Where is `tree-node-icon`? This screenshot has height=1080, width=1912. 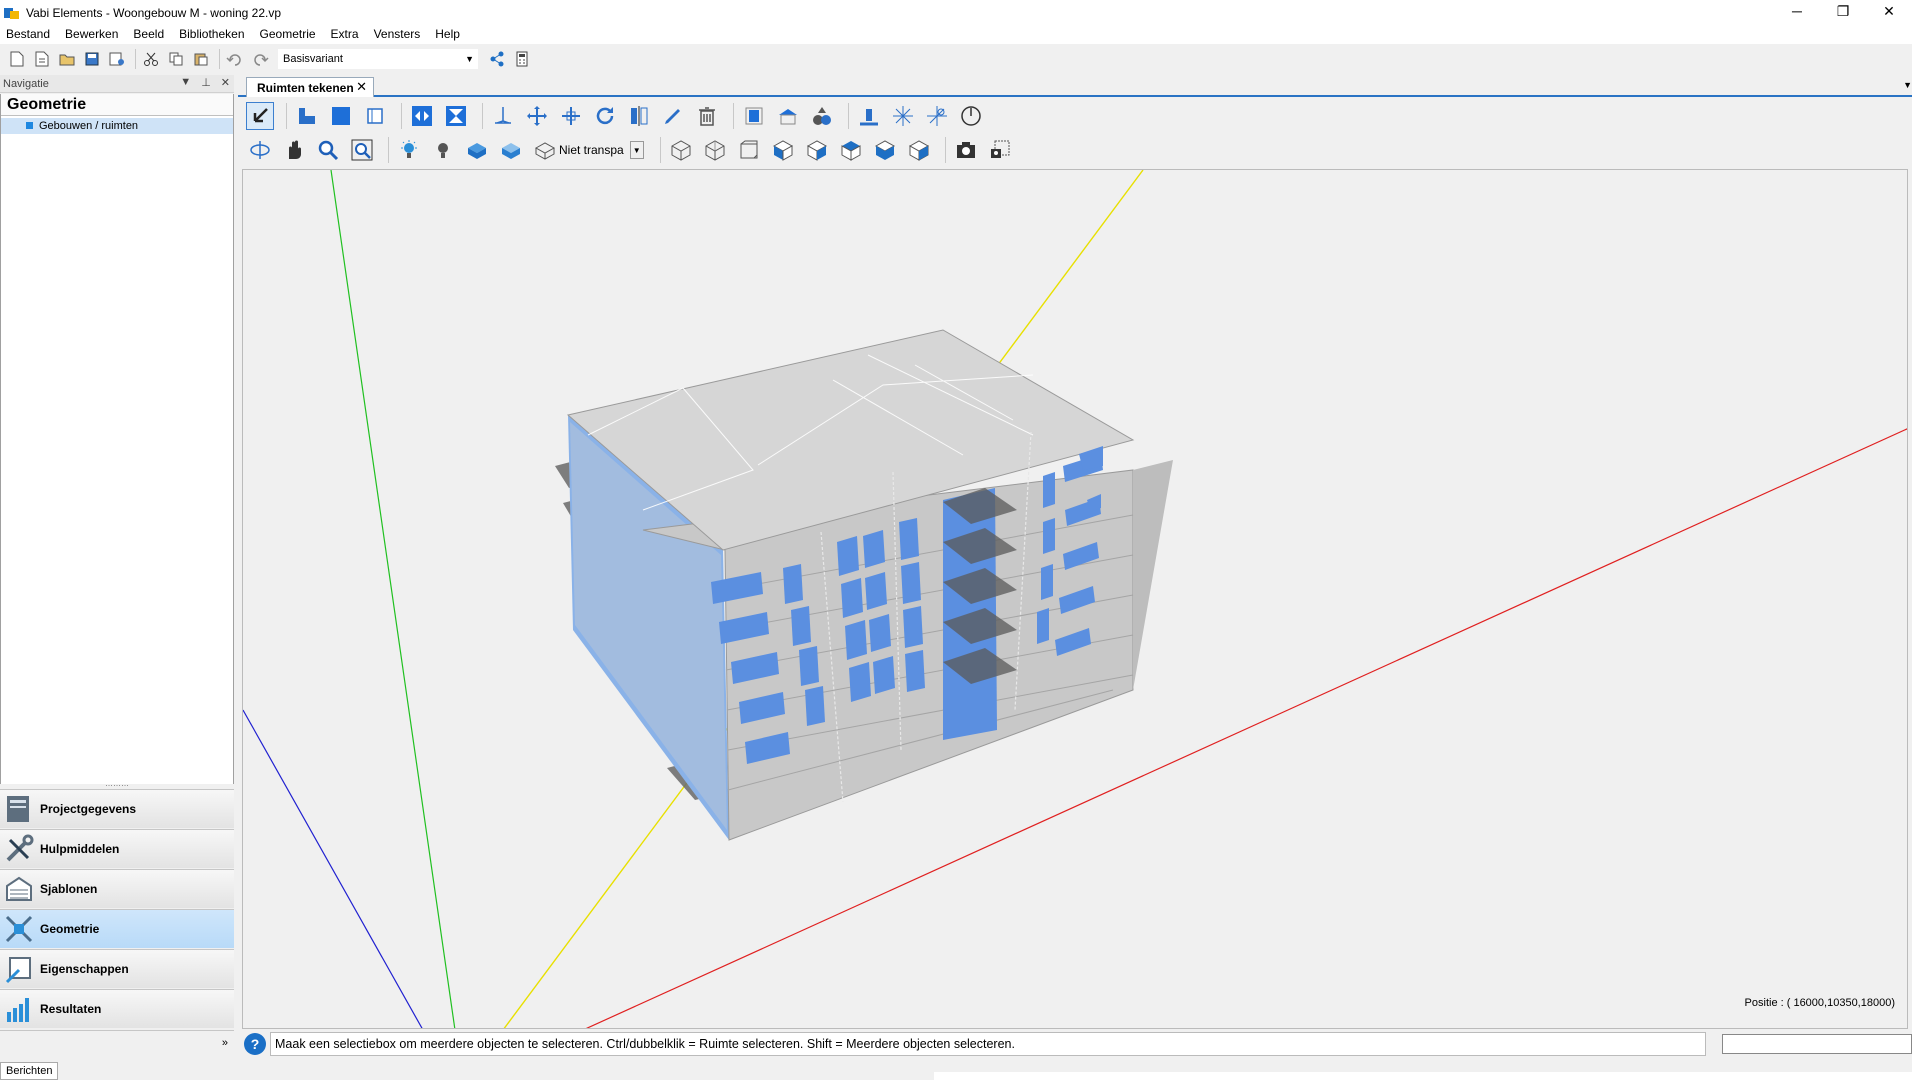
tree-node-icon is located at coordinates (29, 125).